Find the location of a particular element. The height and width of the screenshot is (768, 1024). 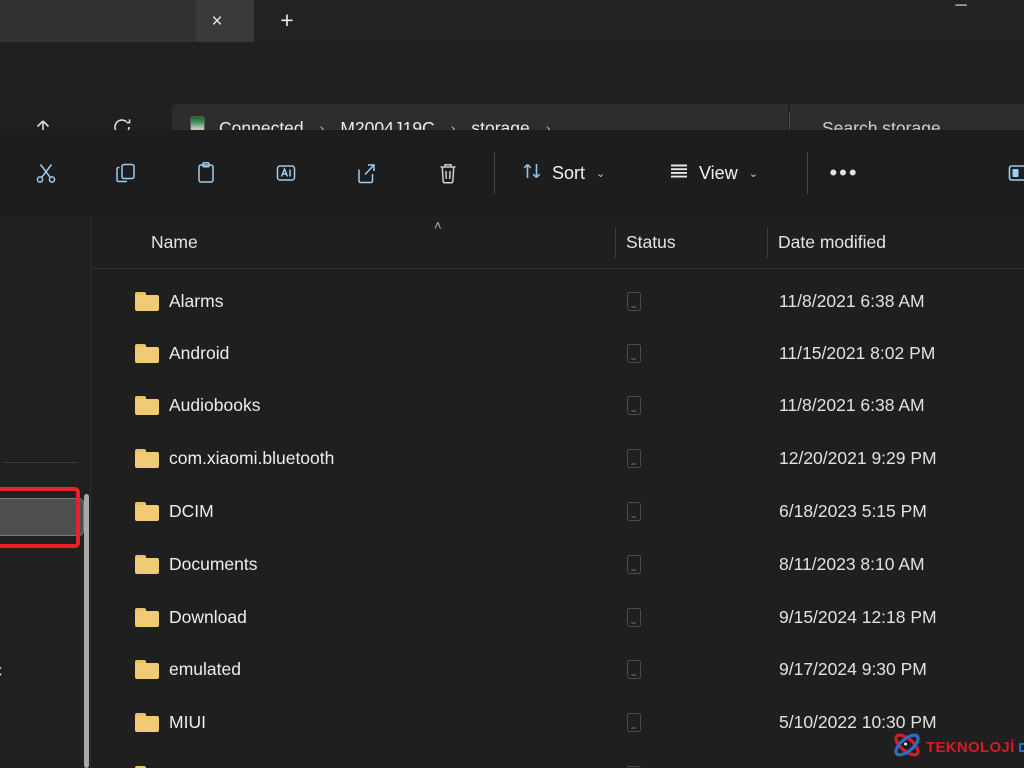

tab-strip: × + ─ is located at coordinates (512, 21).